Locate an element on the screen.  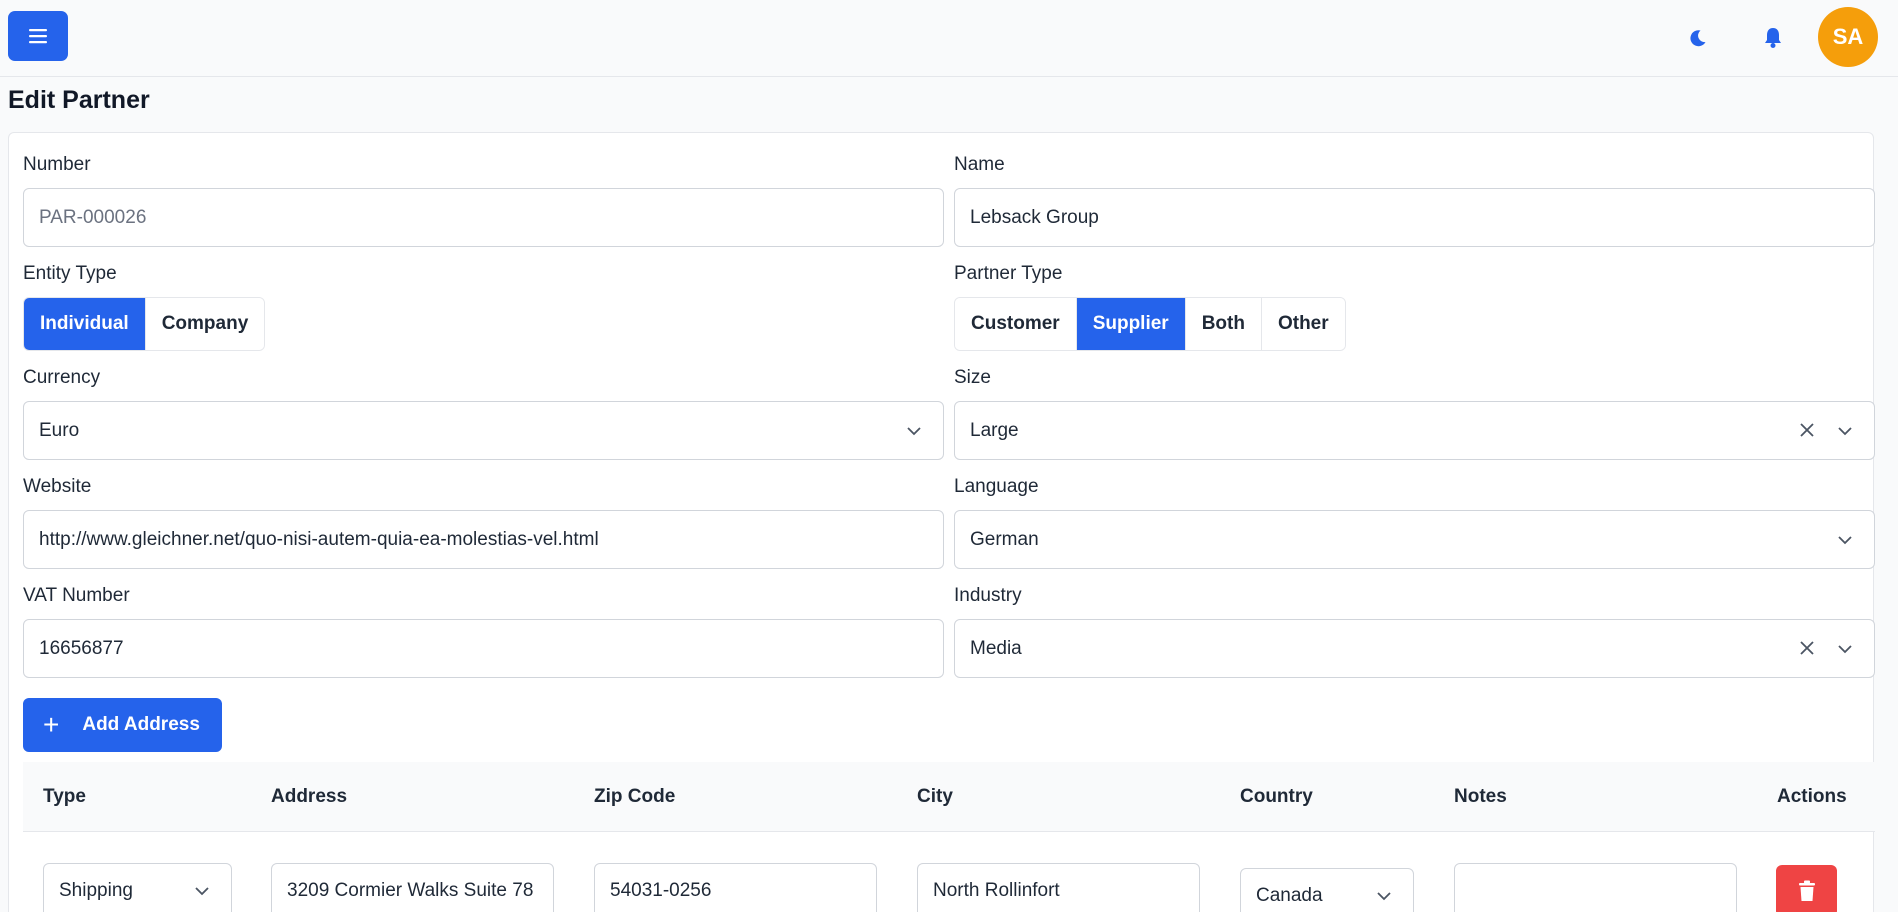
menu-button is located at coordinates (38, 36).